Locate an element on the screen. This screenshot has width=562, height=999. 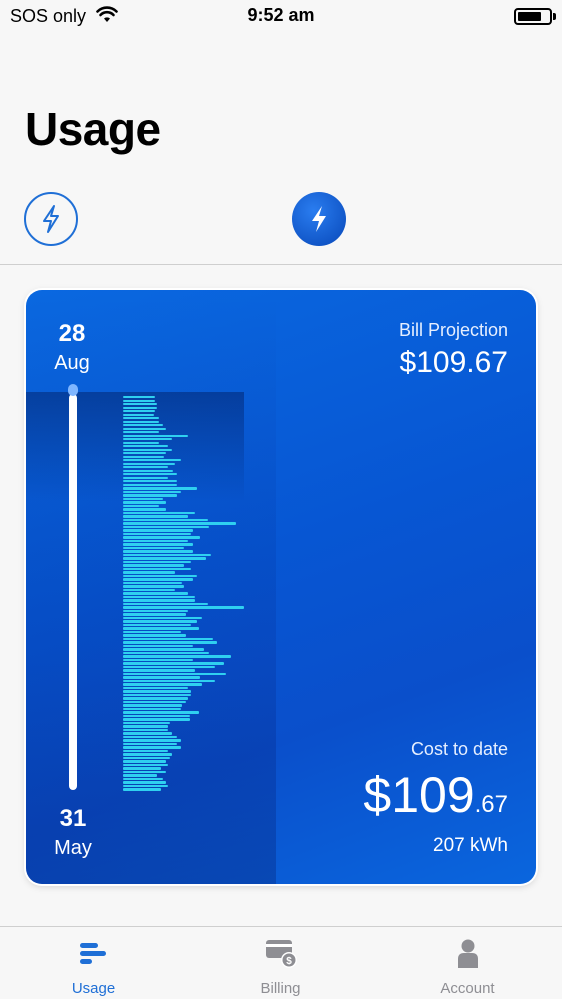
tab-account-label: Account is located at coordinates (467, 988).